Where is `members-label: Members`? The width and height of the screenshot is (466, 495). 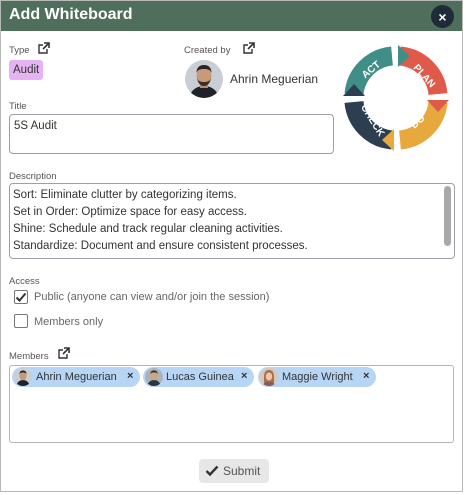 members-label: Members is located at coordinates (29, 356).